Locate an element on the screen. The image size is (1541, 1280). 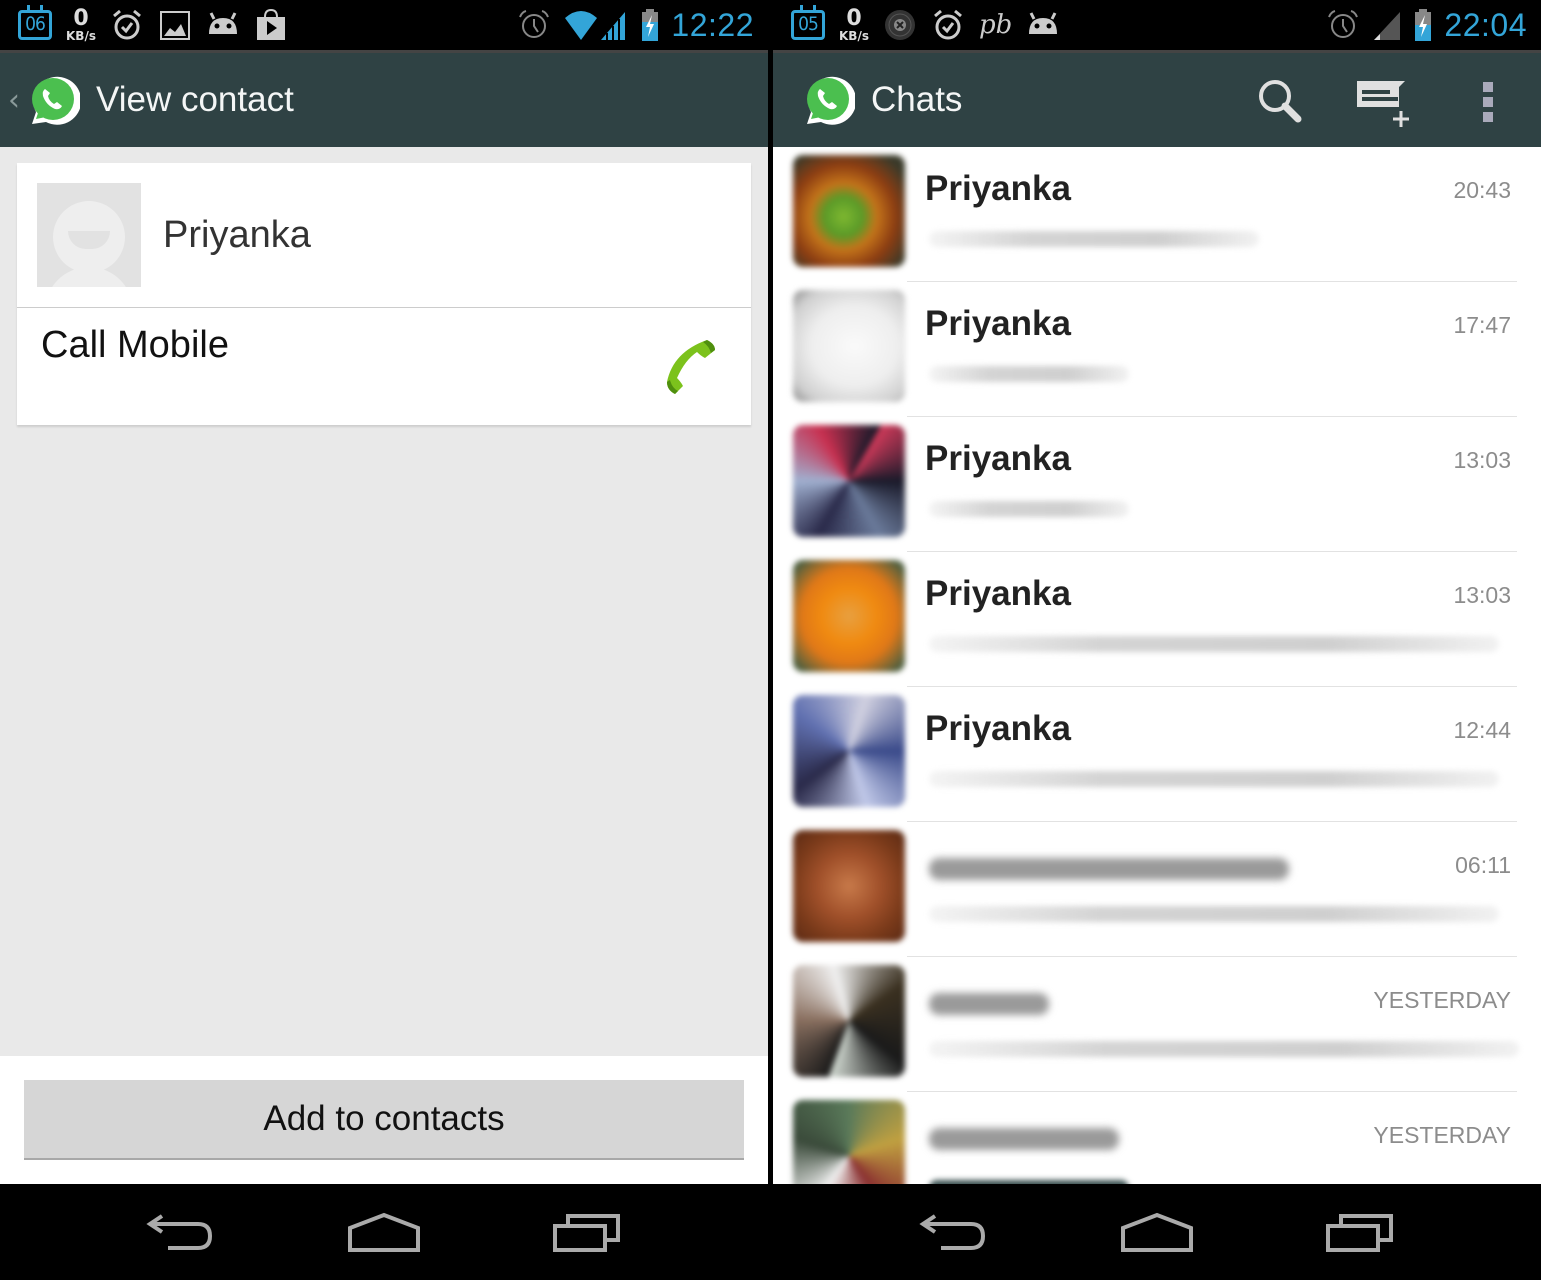
add-to-contacts-button: Add to contacts is located at coordinates (384, 1120).